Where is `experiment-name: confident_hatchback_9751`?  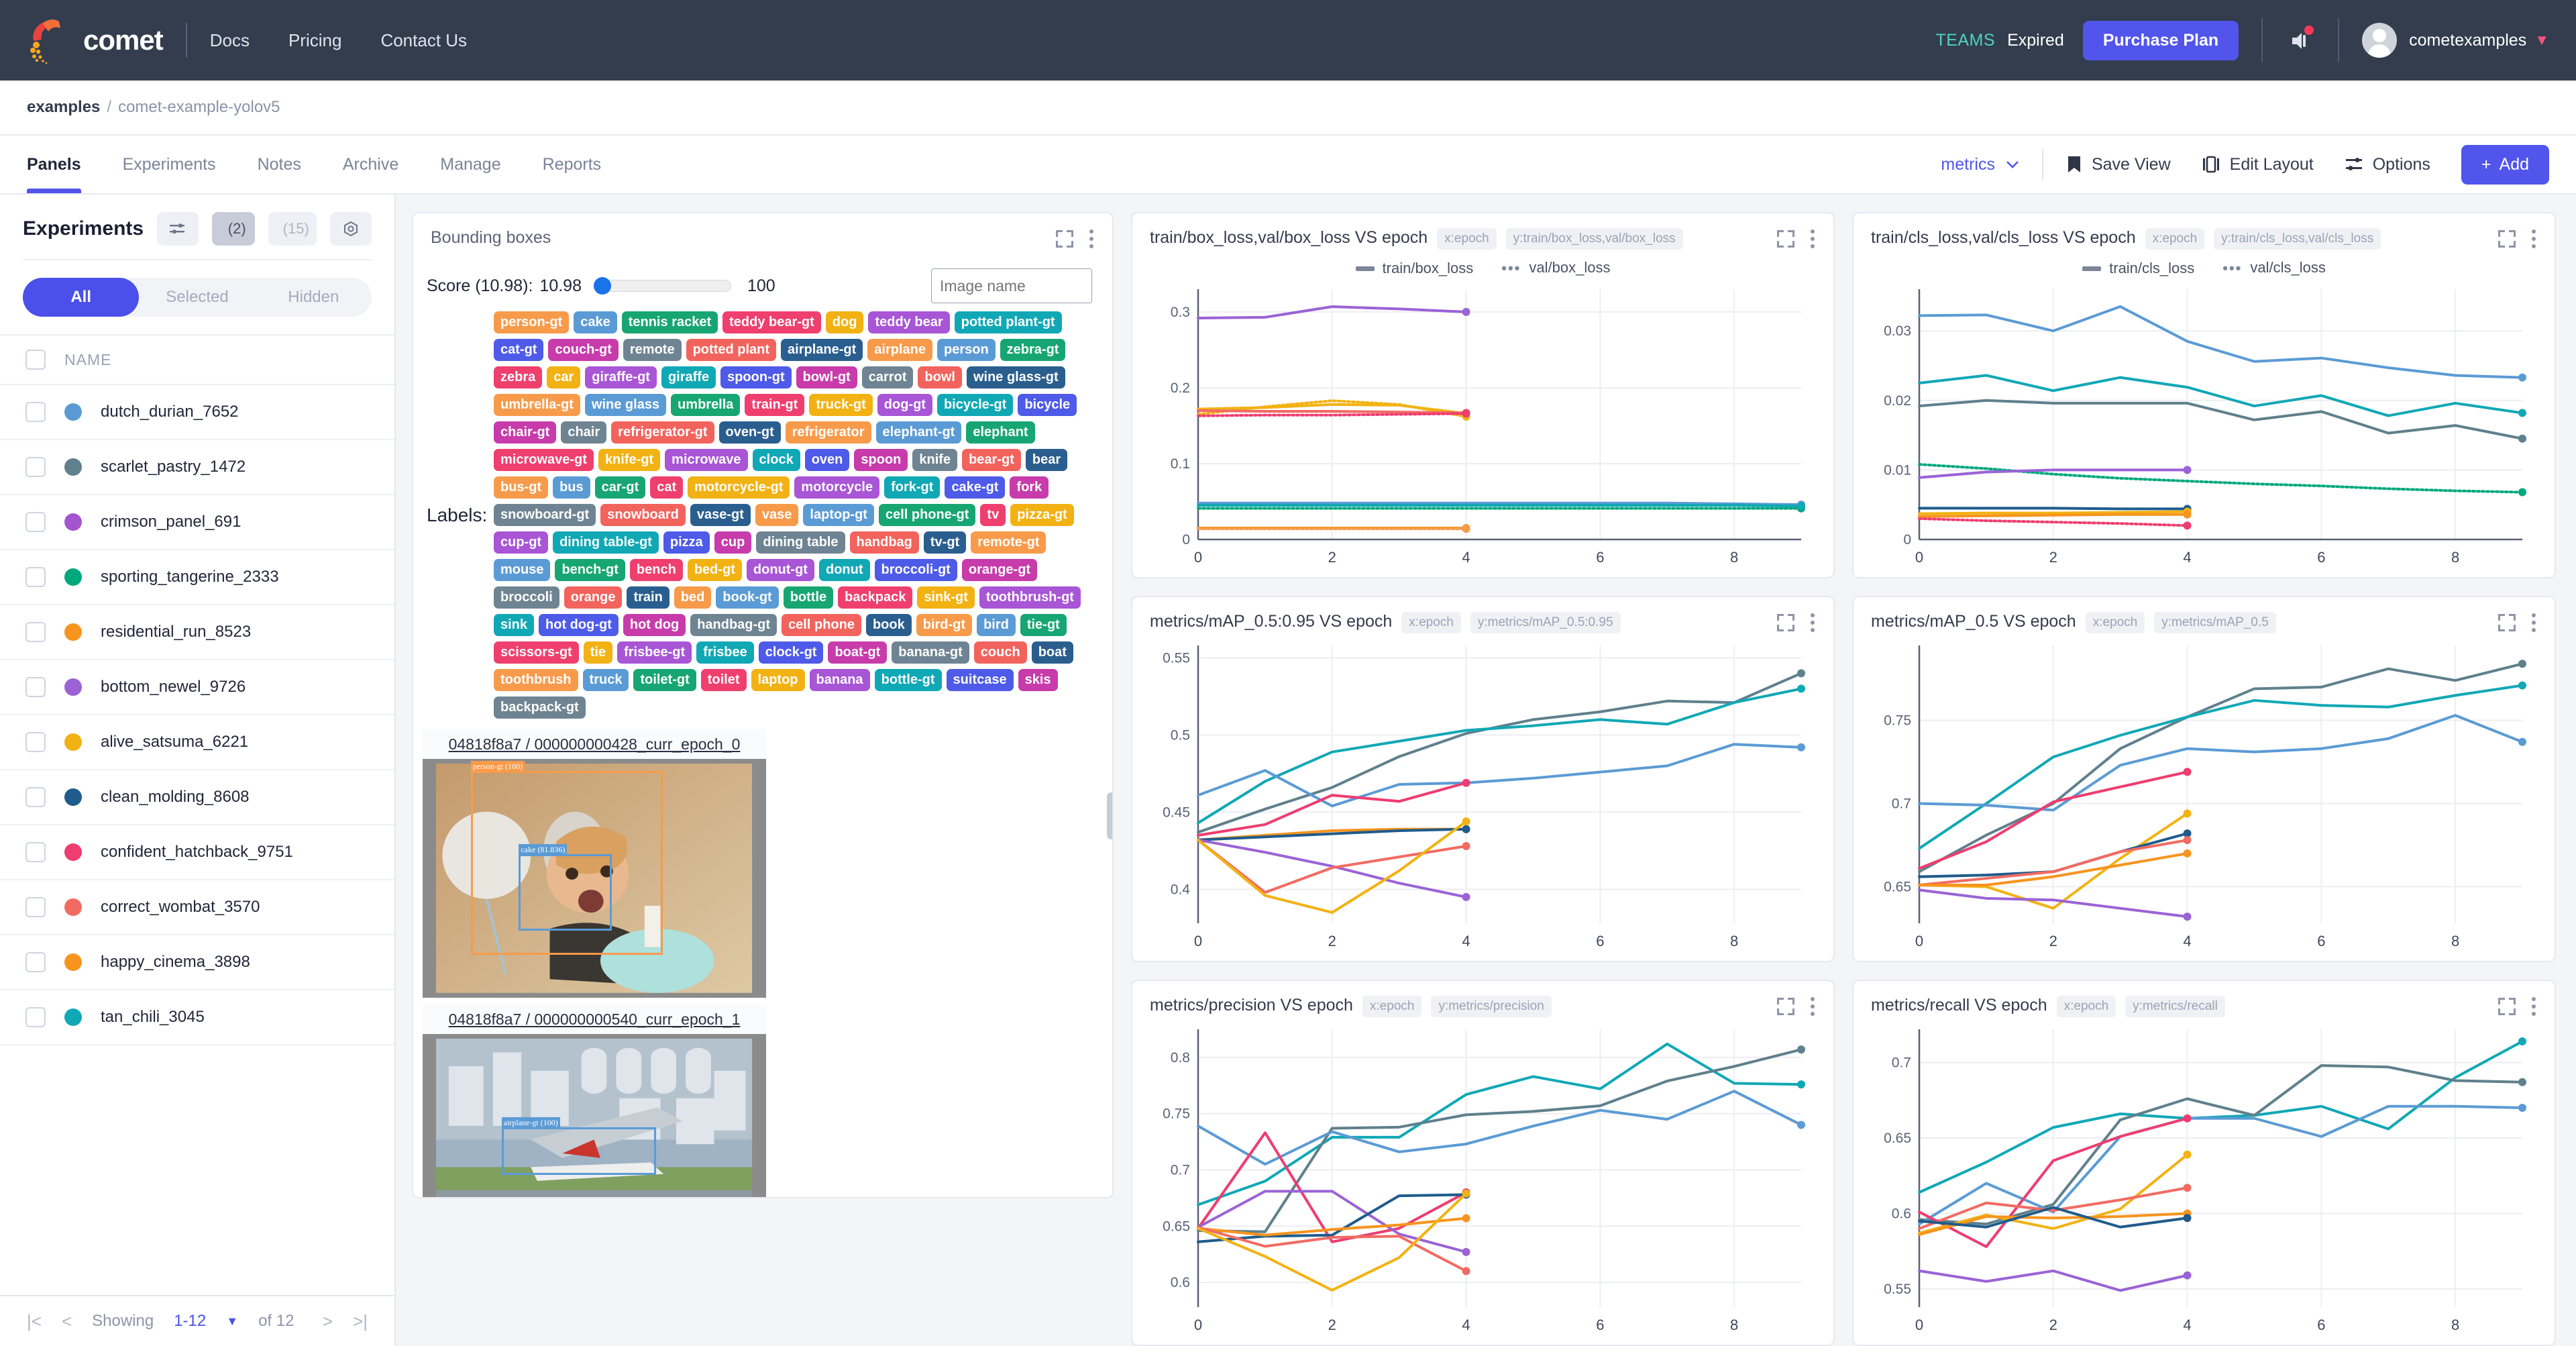 experiment-name: confident_hatchback_9751 is located at coordinates (197, 852).